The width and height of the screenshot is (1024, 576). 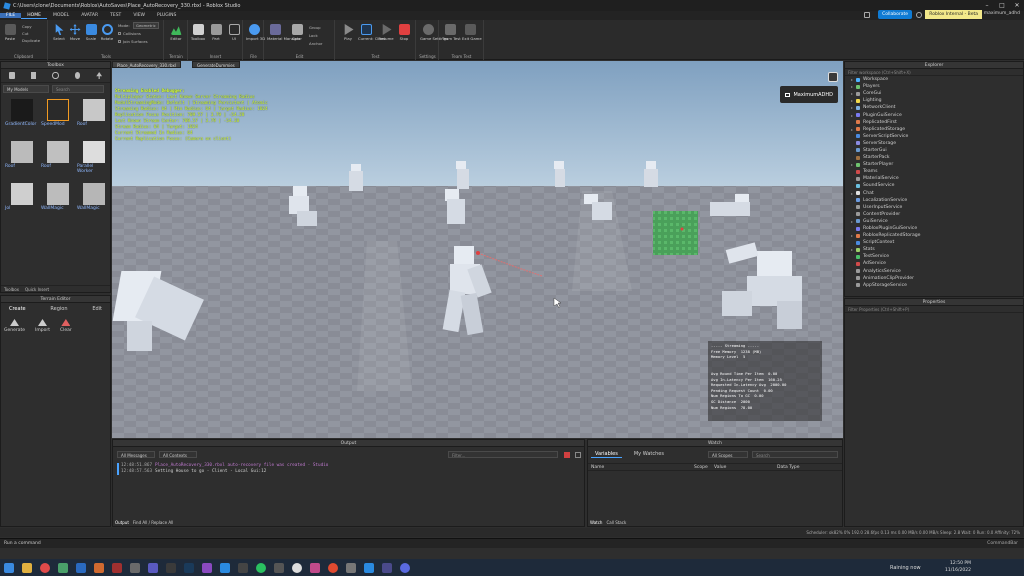 I want to click on explorer-item: ScriptContext, so click(x=934, y=242).